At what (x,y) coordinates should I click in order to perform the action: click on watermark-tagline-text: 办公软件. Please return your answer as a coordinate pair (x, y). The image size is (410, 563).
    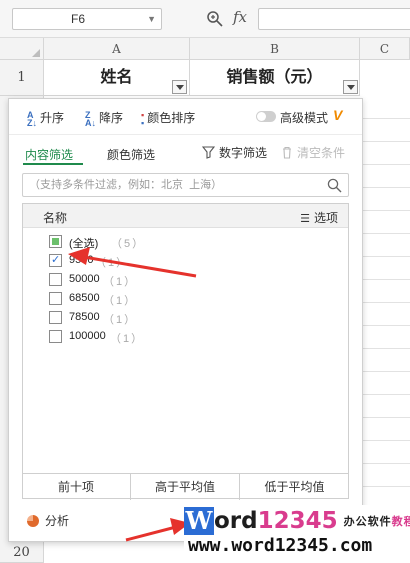
    Looking at the image, I should click on (367, 522).